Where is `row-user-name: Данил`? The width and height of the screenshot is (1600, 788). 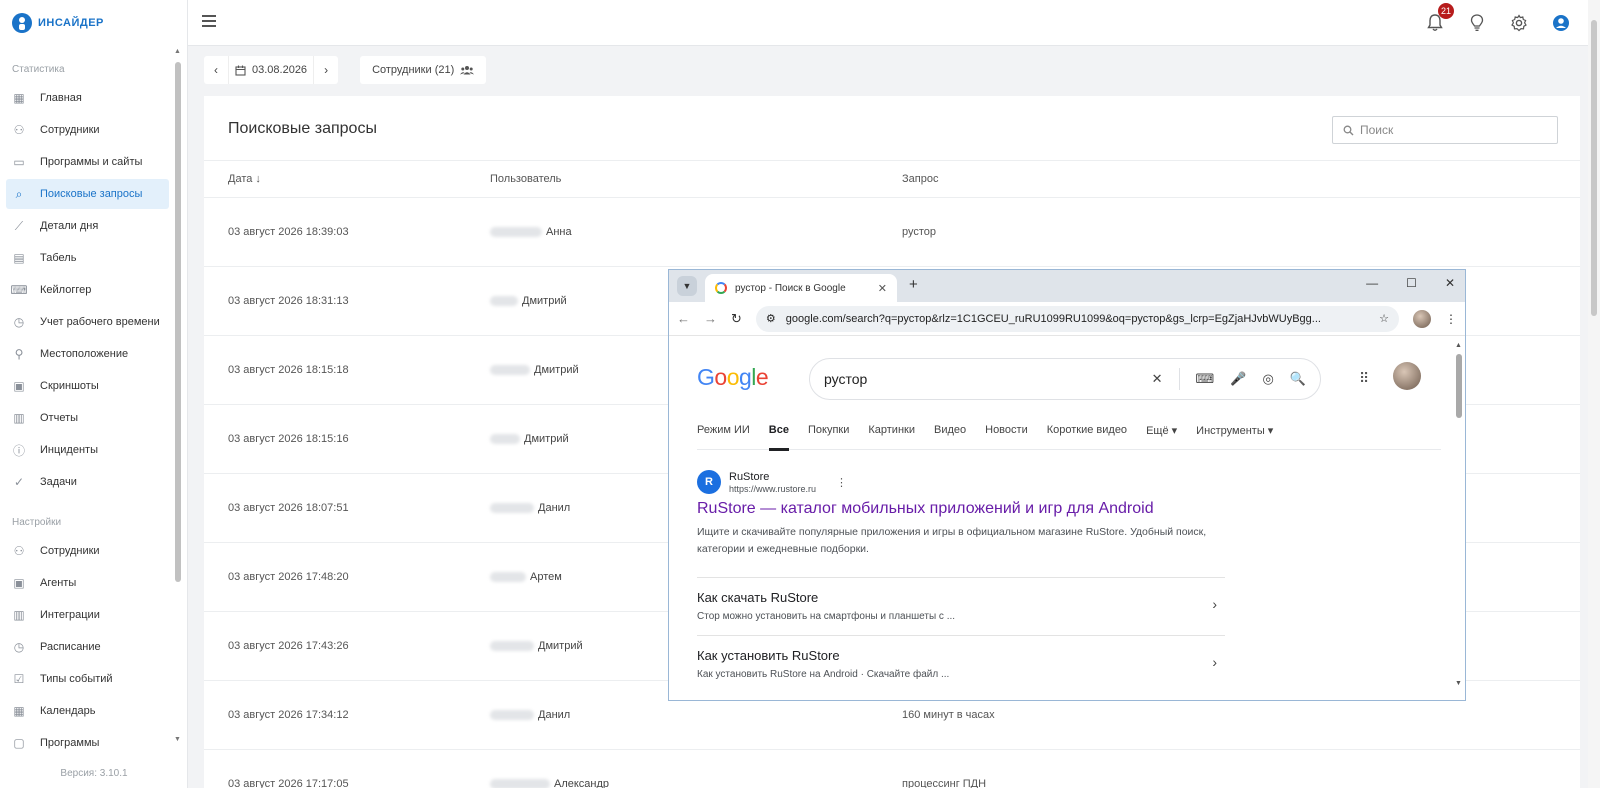 row-user-name: Данил is located at coordinates (554, 715).